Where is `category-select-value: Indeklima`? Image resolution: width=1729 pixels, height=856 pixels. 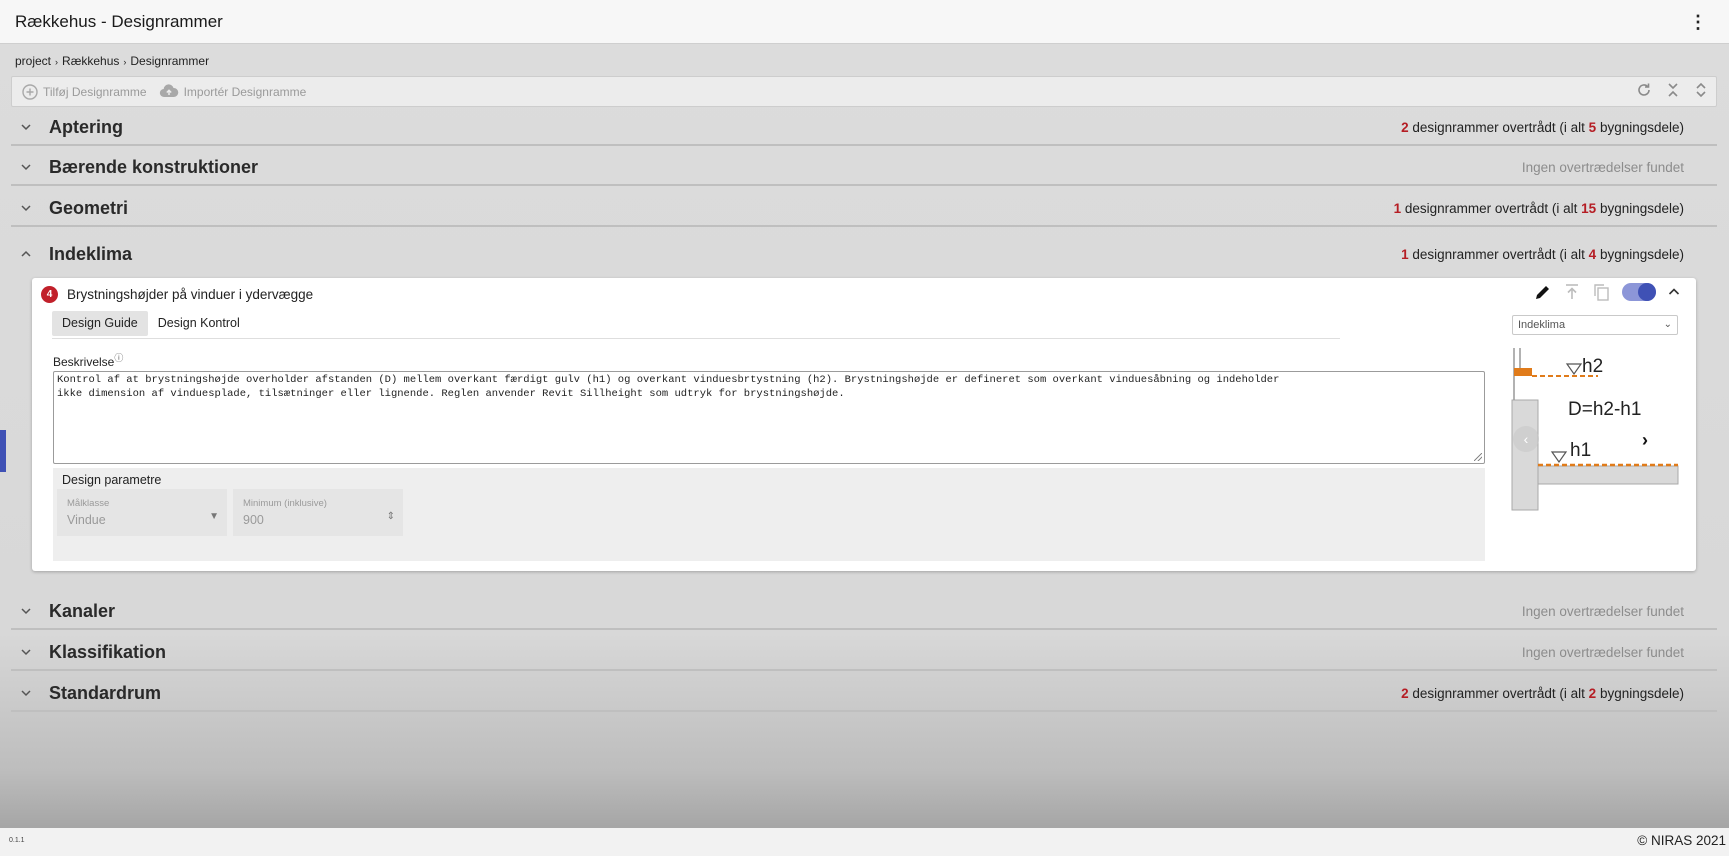 category-select-value: Indeklima is located at coordinates (1542, 325).